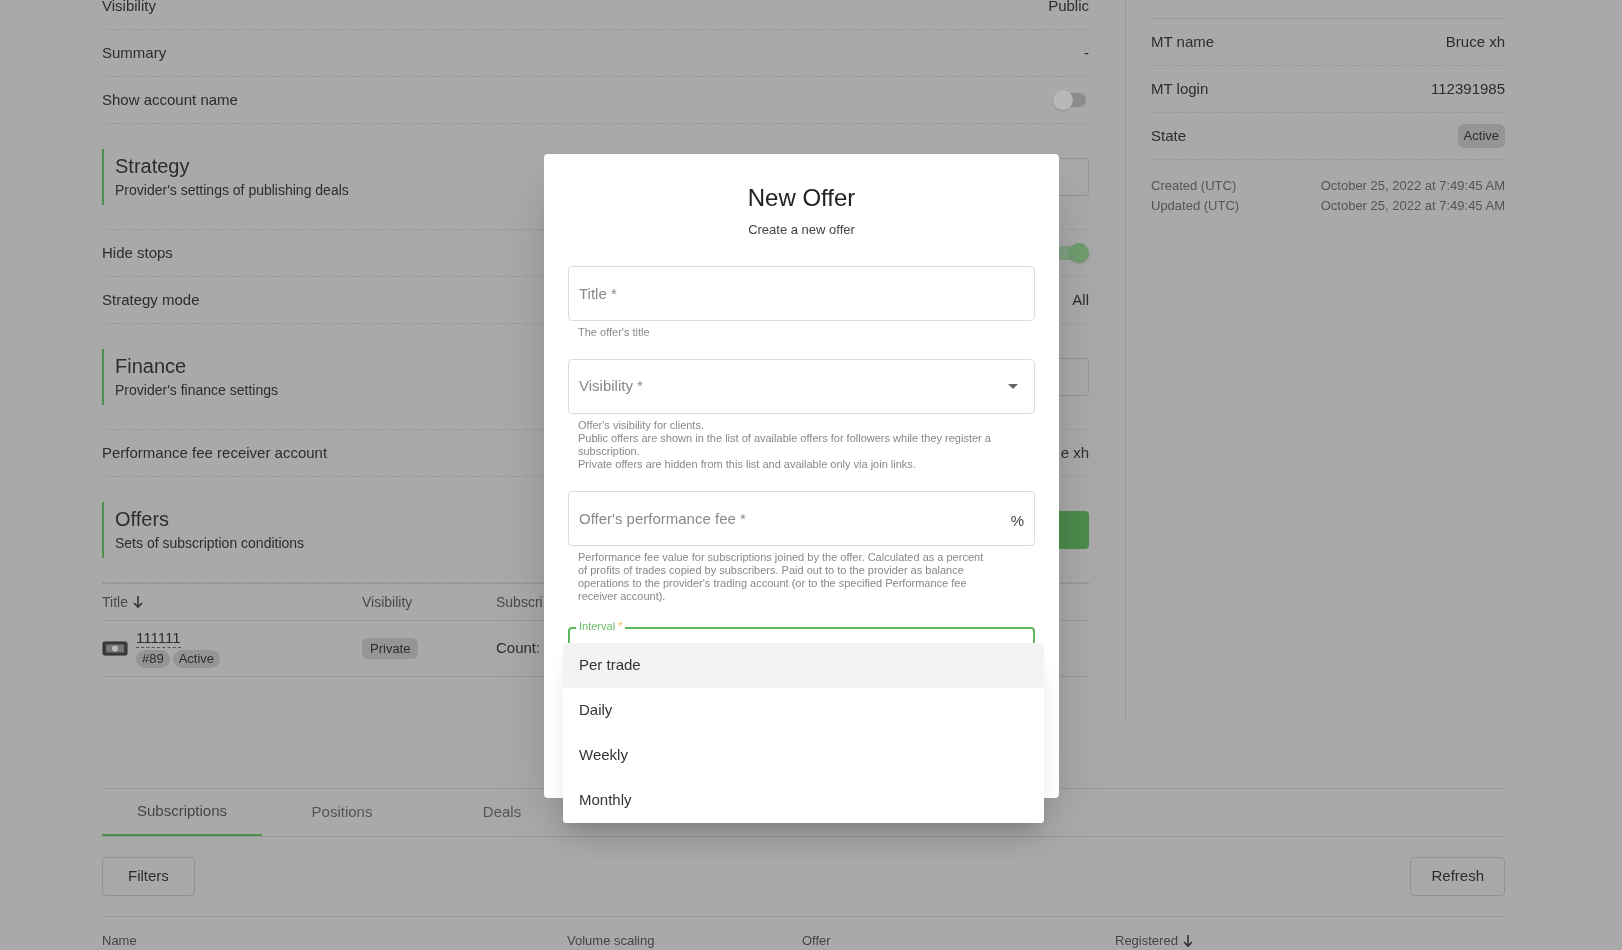 This screenshot has width=1622, height=950. I want to click on section-title: Finance, so click(151, 366).